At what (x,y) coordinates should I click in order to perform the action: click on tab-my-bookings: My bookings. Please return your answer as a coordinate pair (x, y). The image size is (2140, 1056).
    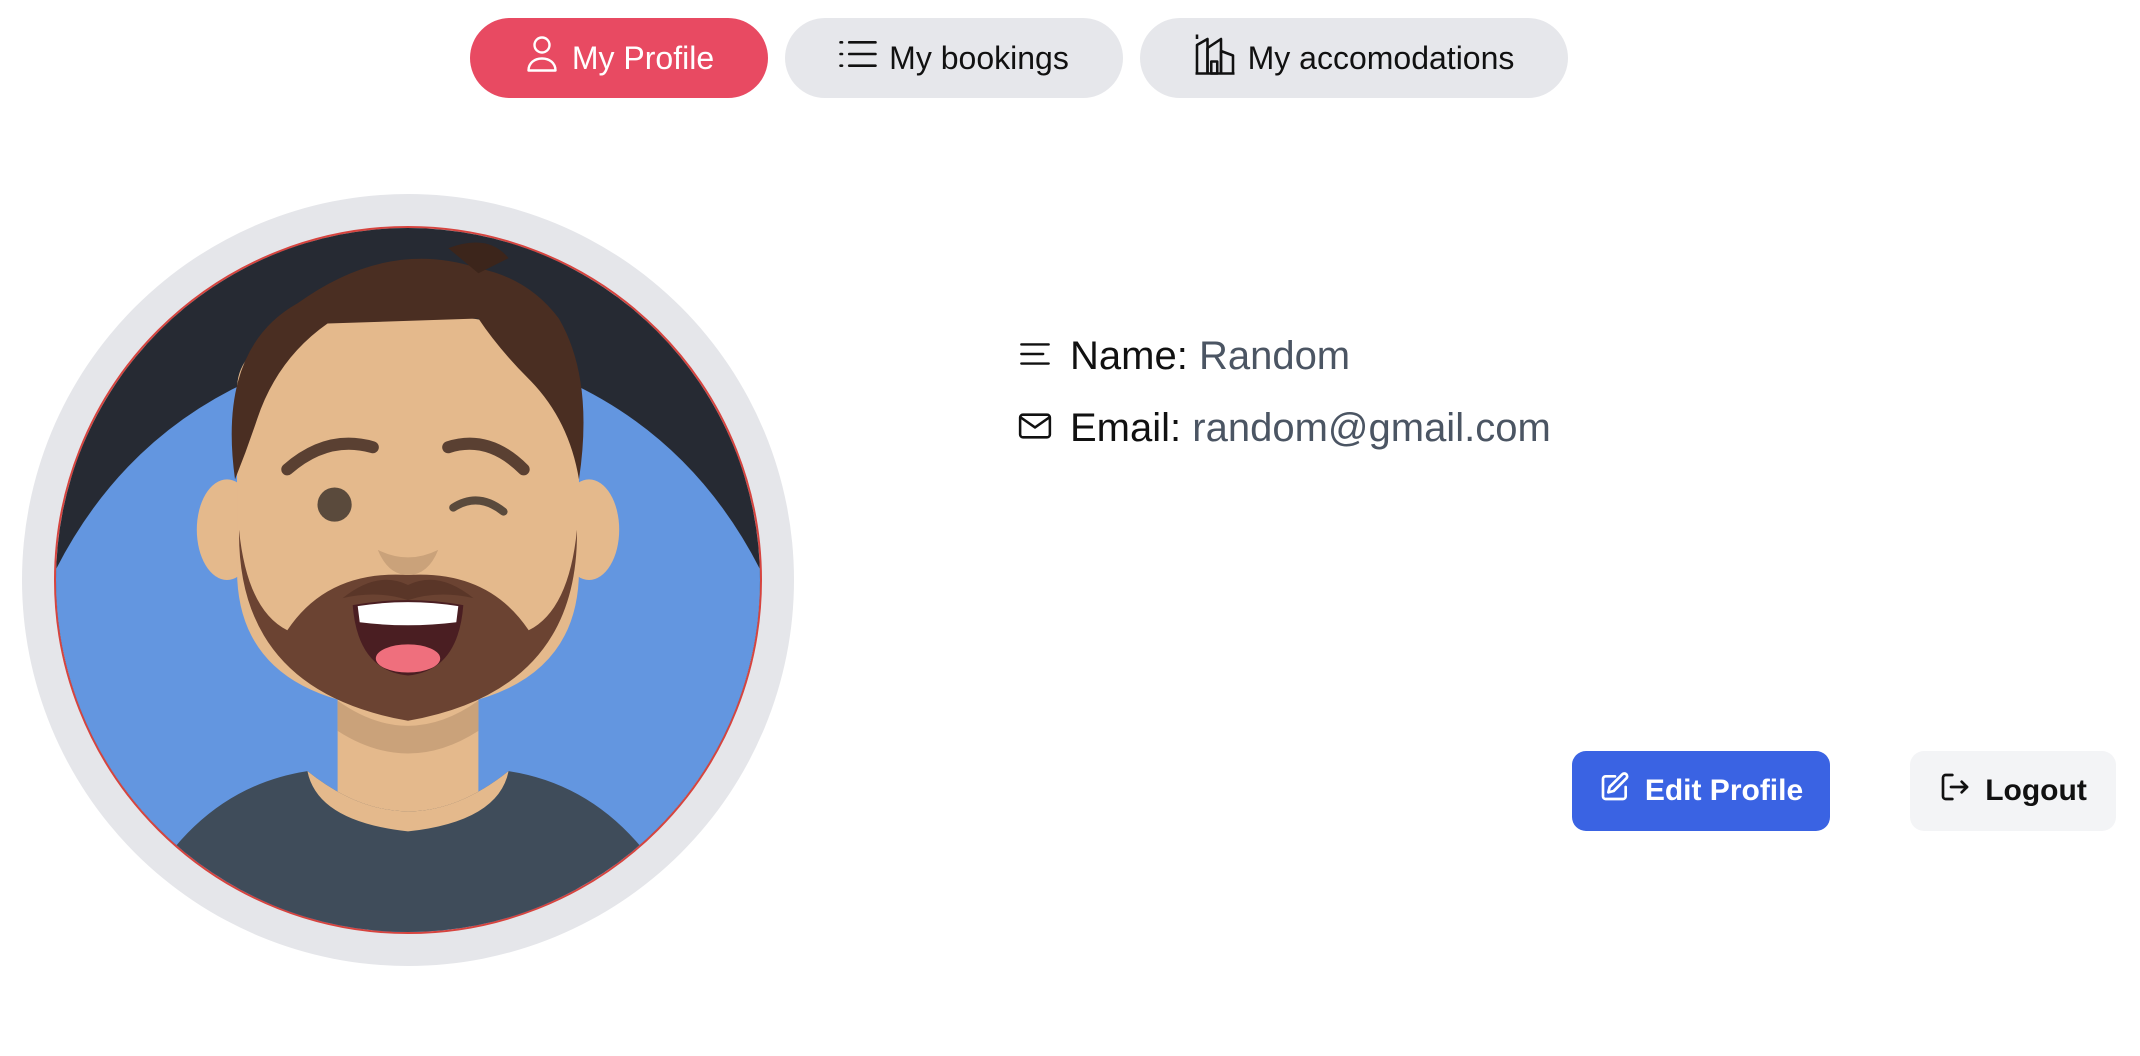
    Looking at the image, I should click on (954, 58).